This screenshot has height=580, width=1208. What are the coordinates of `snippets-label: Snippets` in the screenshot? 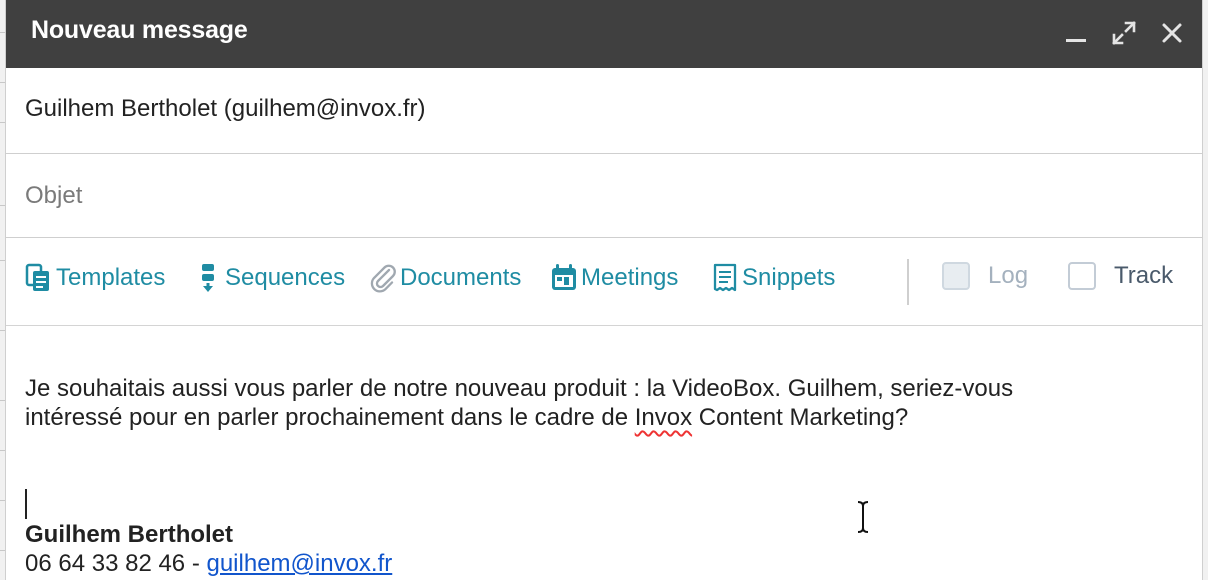 It's located at (789, 277).